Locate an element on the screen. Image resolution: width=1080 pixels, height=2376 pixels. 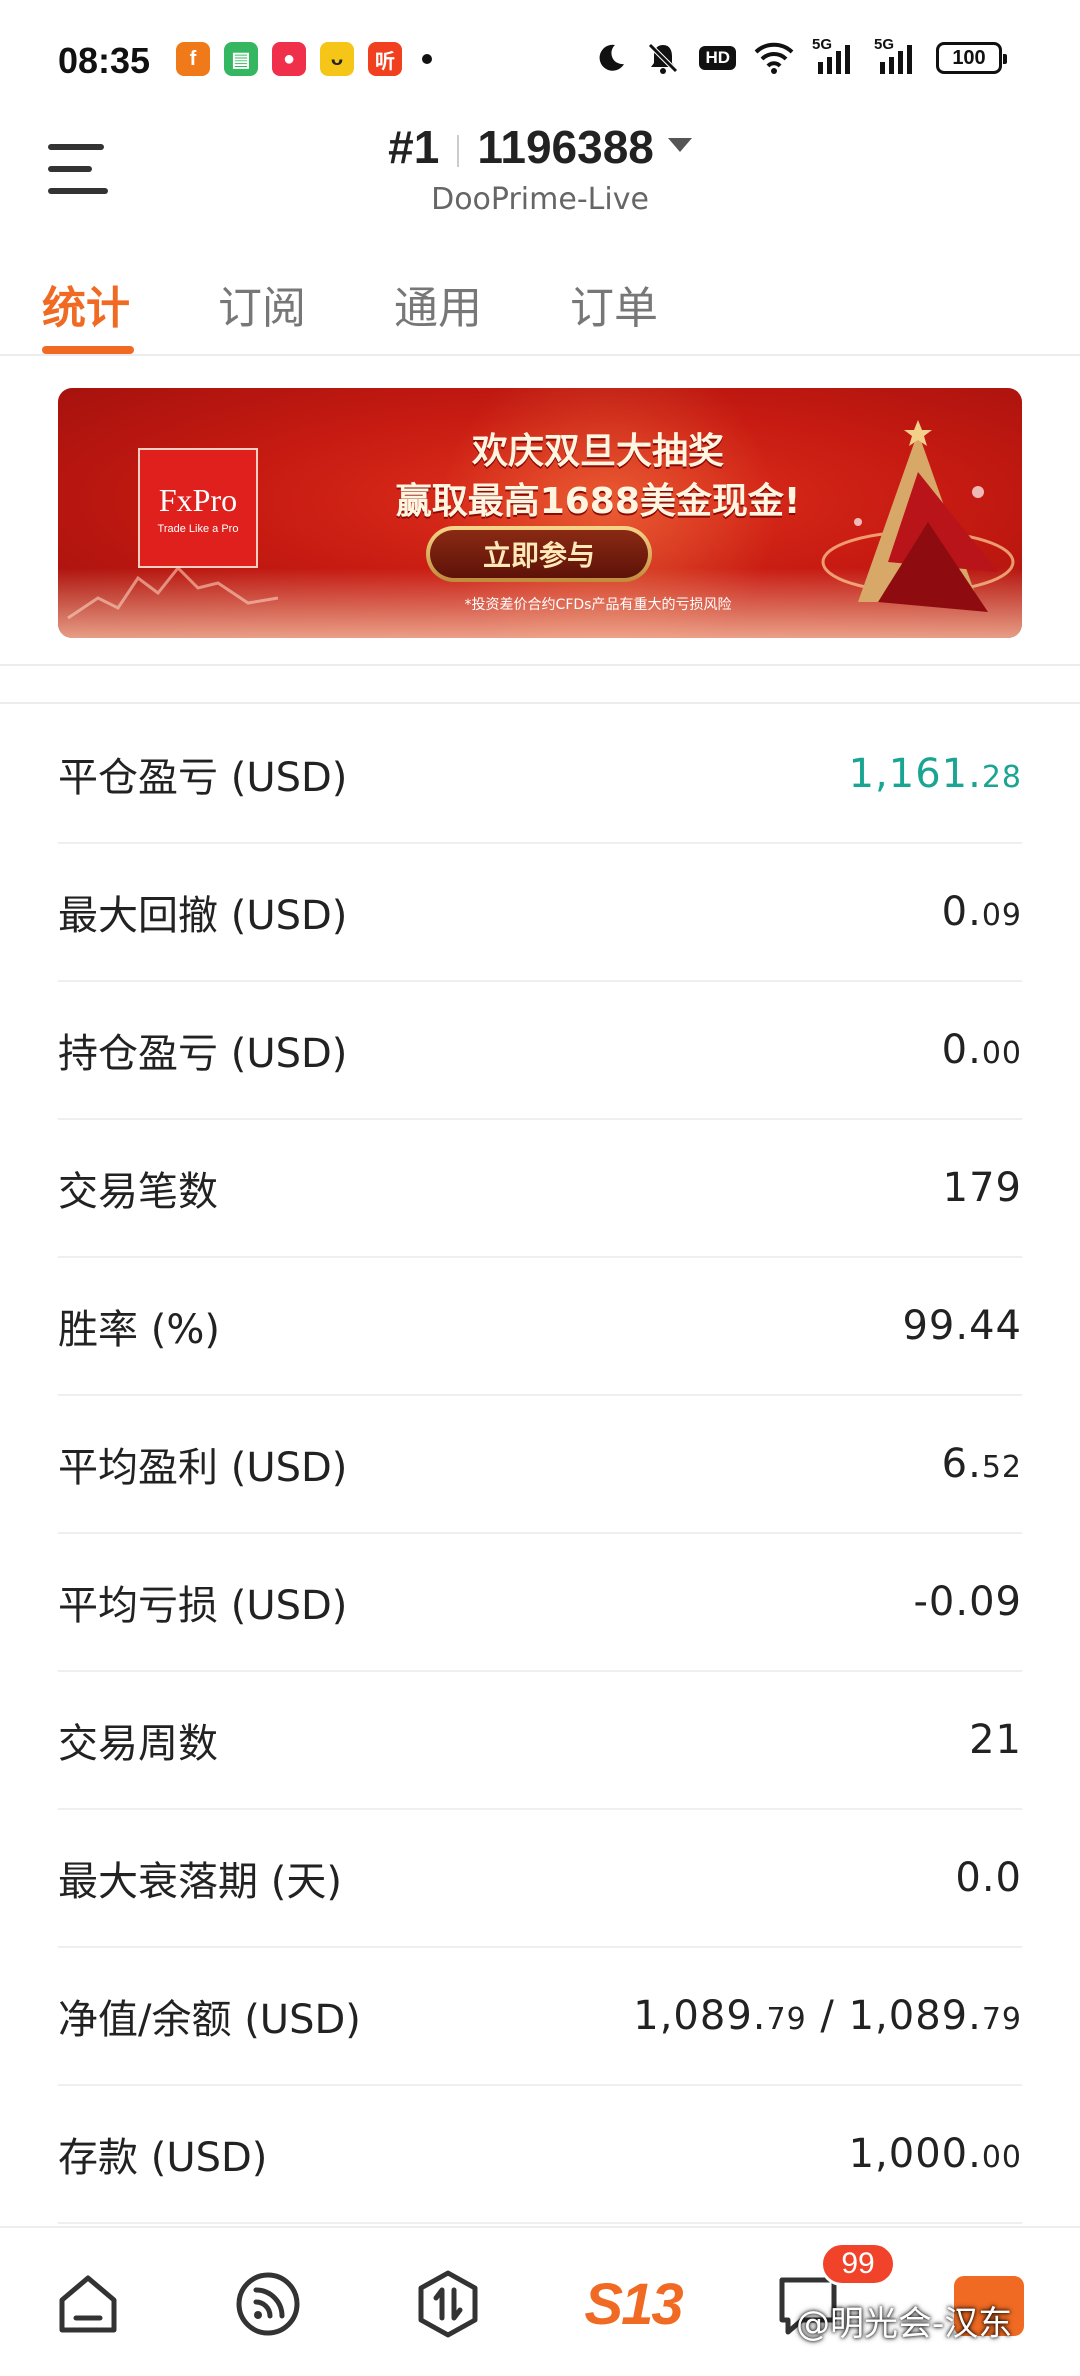
stat-row-trade-count: 交易笔数 179 is located at coordinates (540, 1189).